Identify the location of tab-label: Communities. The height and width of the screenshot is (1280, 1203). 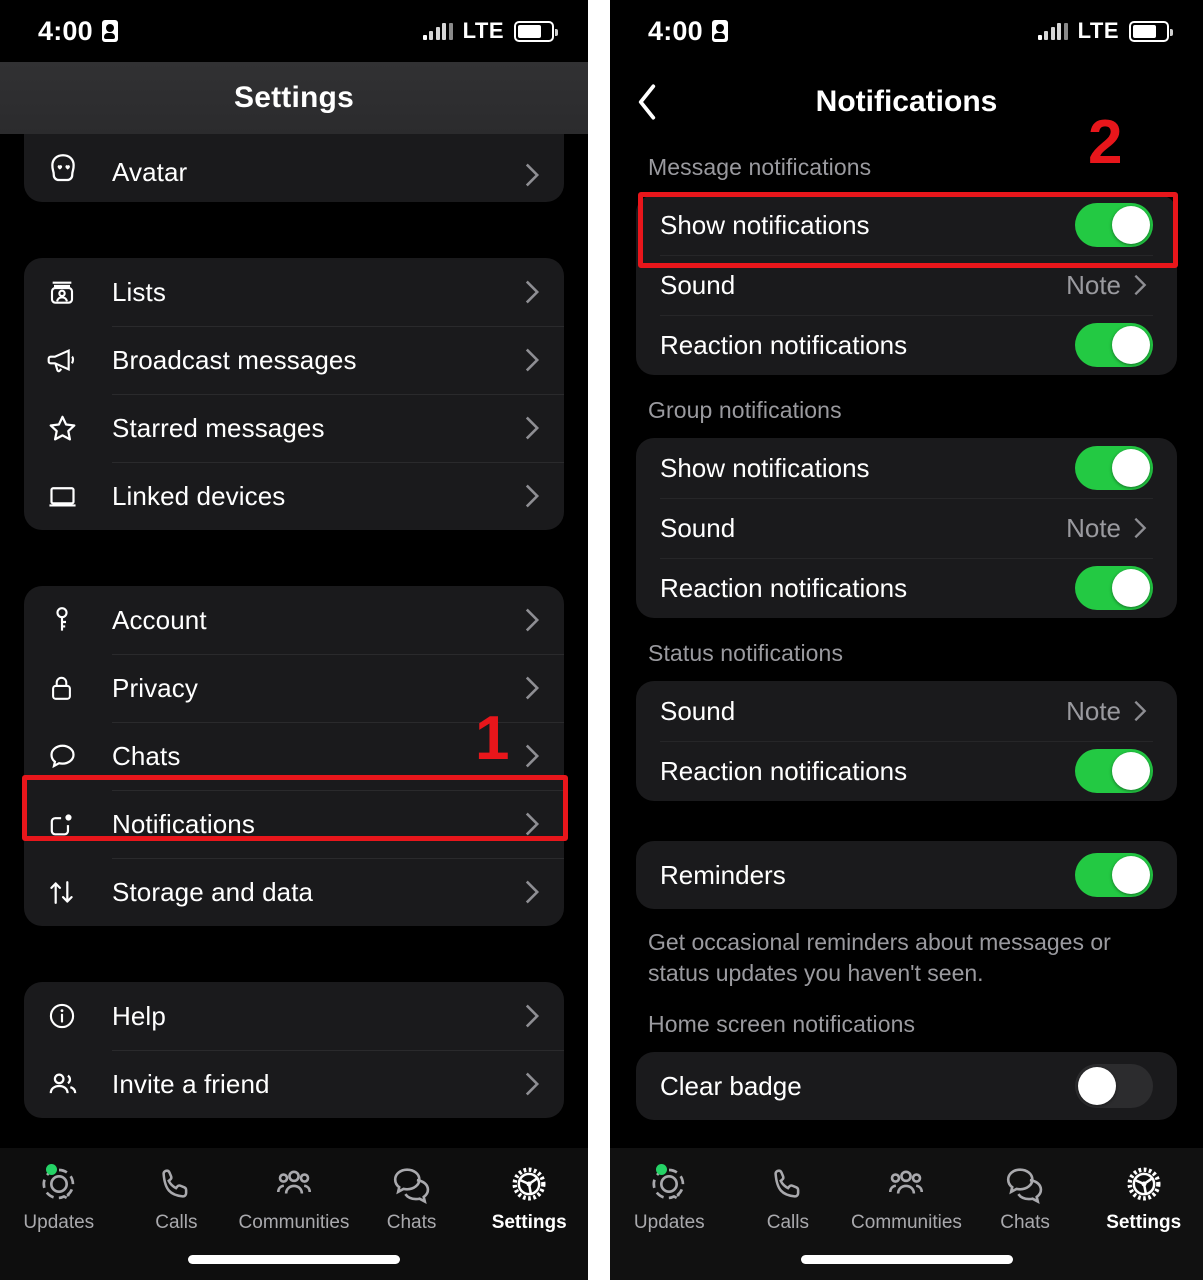
(906, 1222).